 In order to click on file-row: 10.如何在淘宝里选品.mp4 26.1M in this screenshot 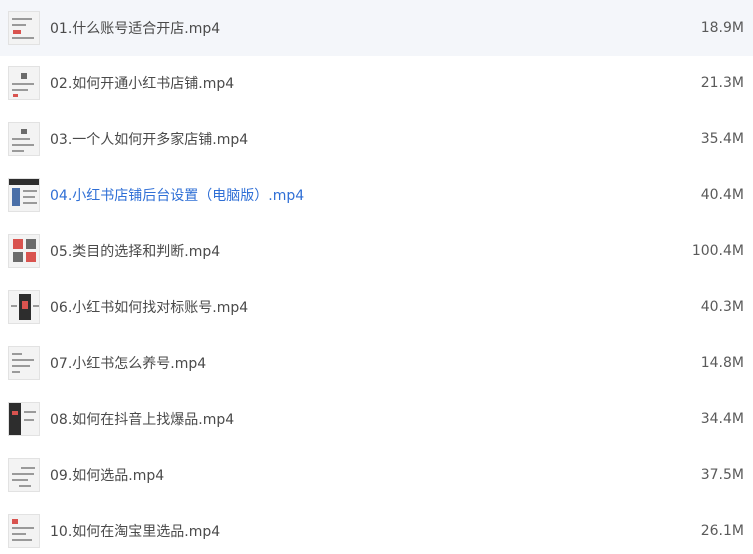, I will do `click(376, 528)`.